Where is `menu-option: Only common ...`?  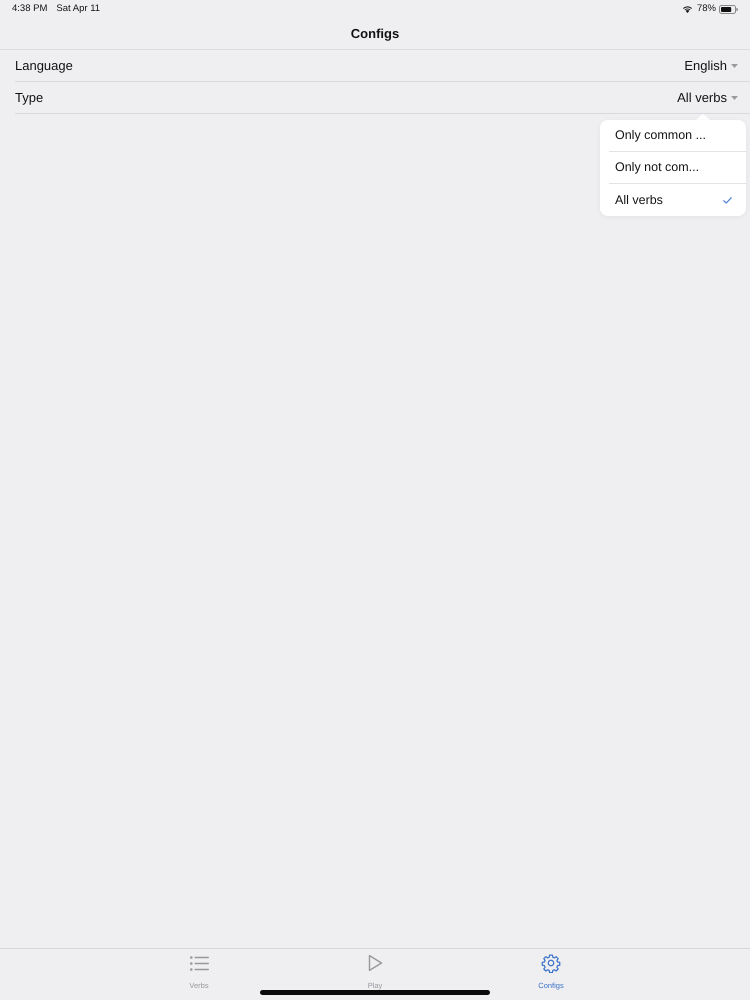
menu-option: Only common ... is located at coordinates (677, 136).